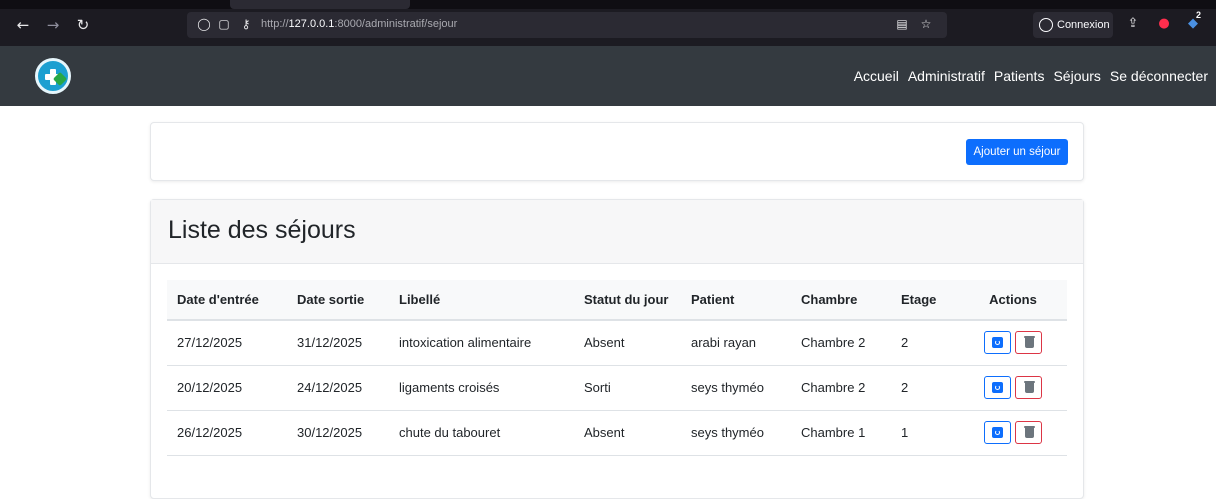 Image resolution: width=1216 pixels, height=499 pixels. Describe the element at coordinates (83, 25) in the screenshot. I see `reload-icon: ↻` at that location.